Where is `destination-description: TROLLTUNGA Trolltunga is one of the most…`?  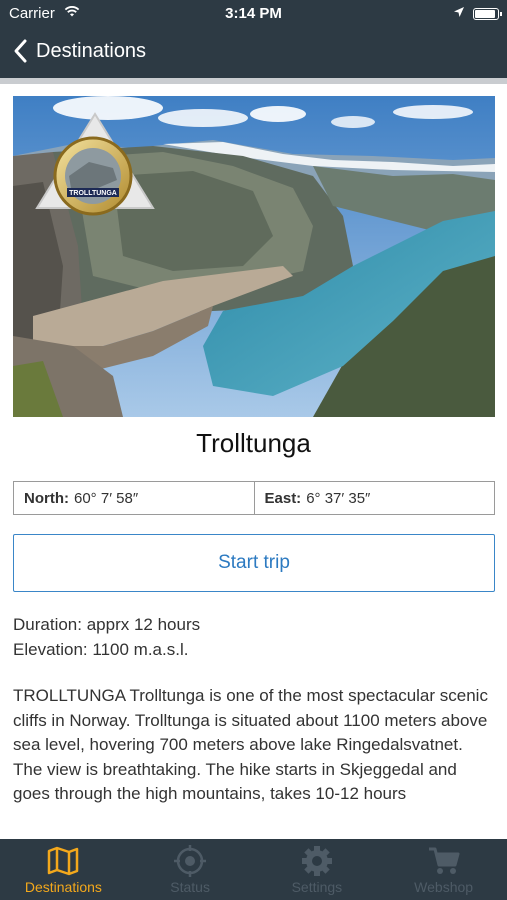
destination-description: TROLLTUNGA Trolltunga is one of the most… is located at coordinates (250, 744).